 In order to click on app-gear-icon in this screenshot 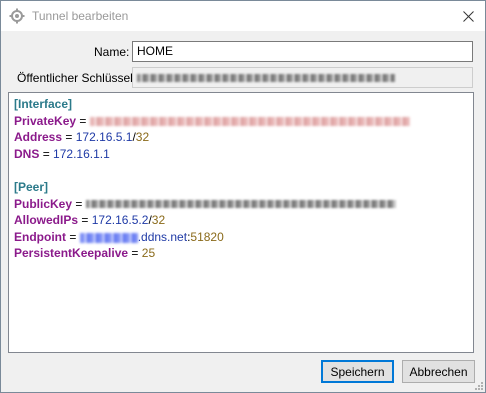, I will do `click(17, 16)`.